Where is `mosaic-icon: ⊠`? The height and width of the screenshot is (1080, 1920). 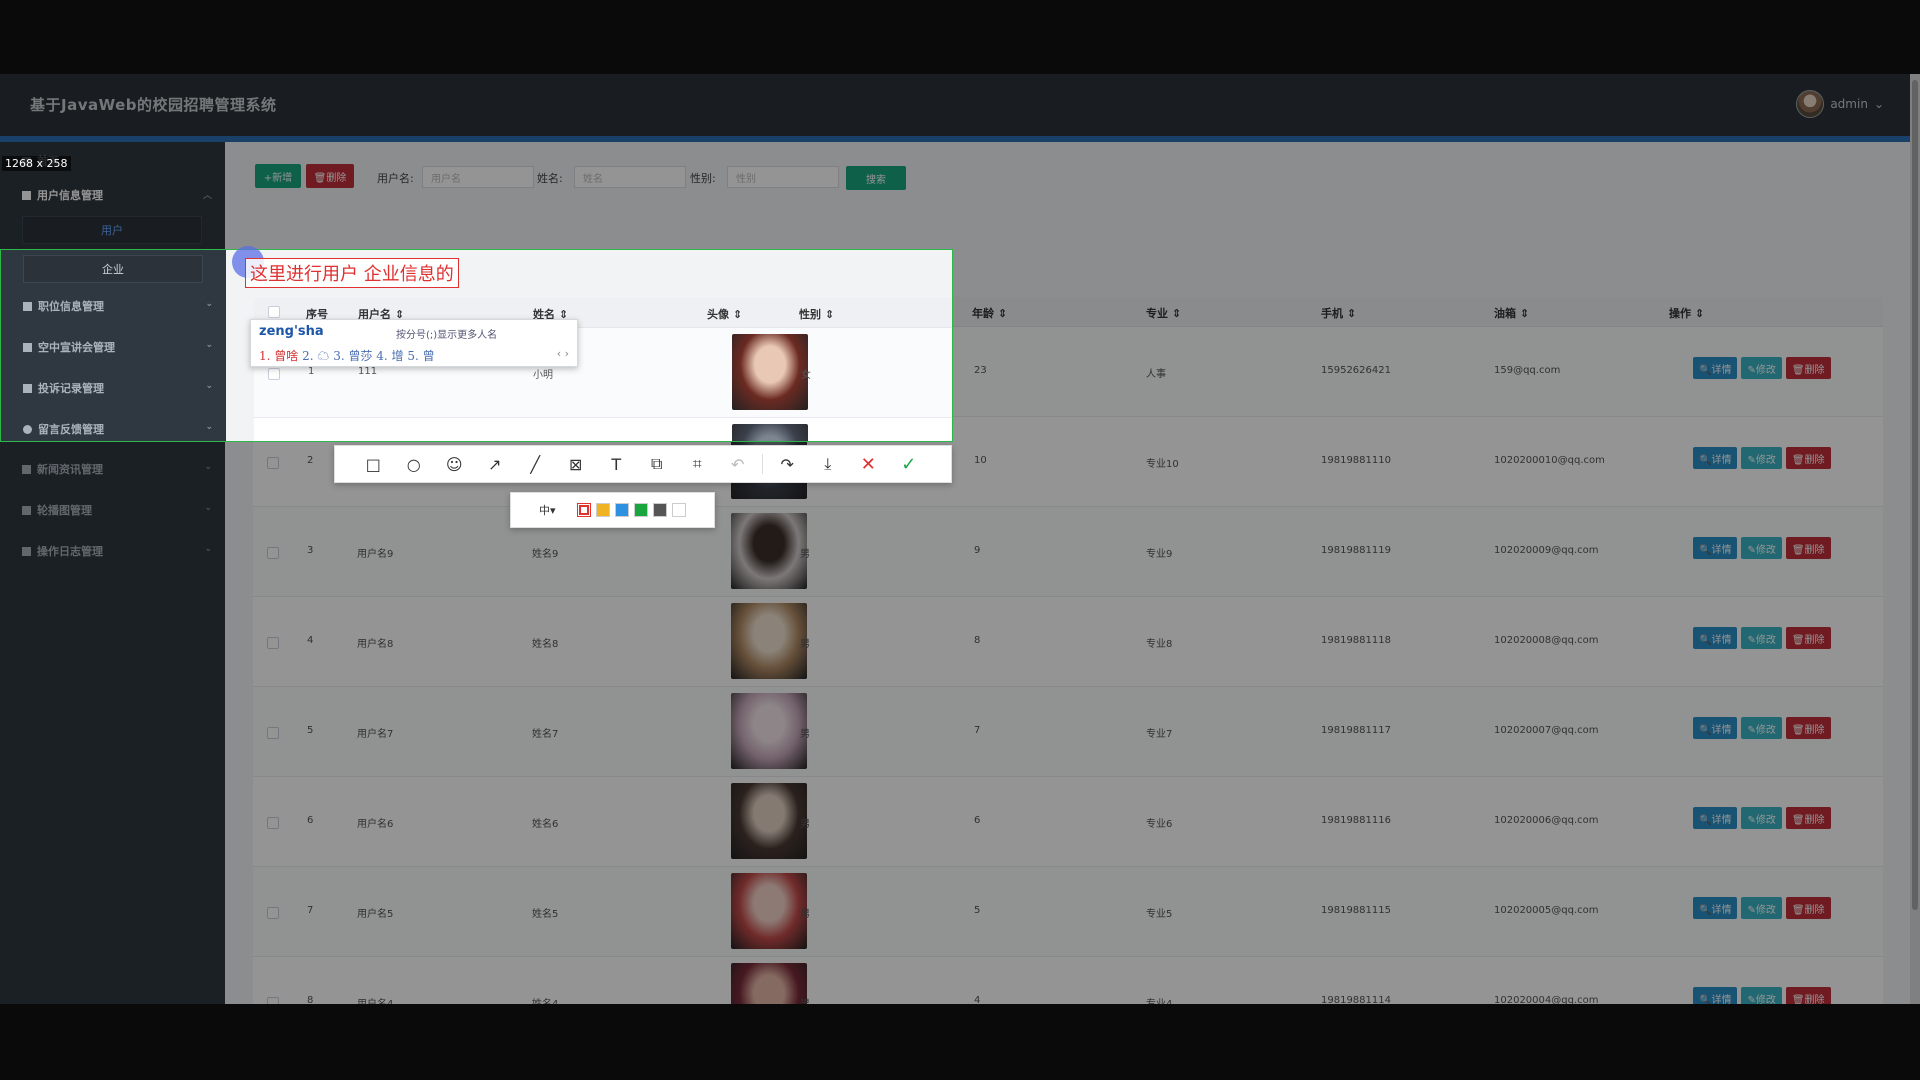
mosaic-icon: ⊠ is located at coordinates (576, 464).